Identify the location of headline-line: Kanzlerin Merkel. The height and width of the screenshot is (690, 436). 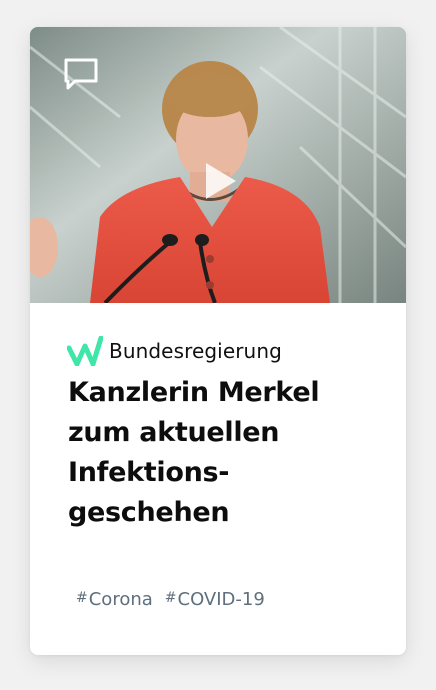
(194, 392).